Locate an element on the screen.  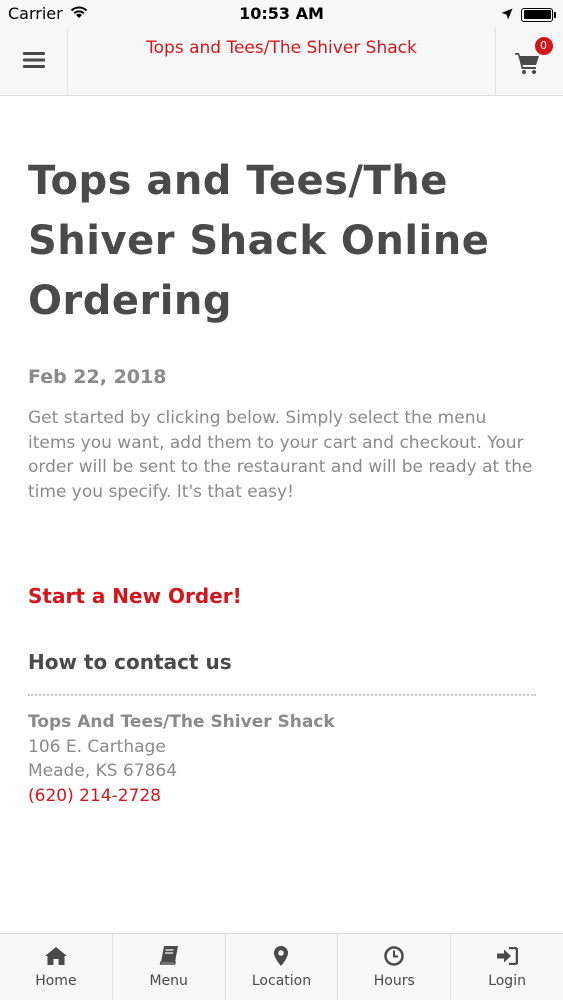
hamburger-menu-button is located at coordinates (34, 62).